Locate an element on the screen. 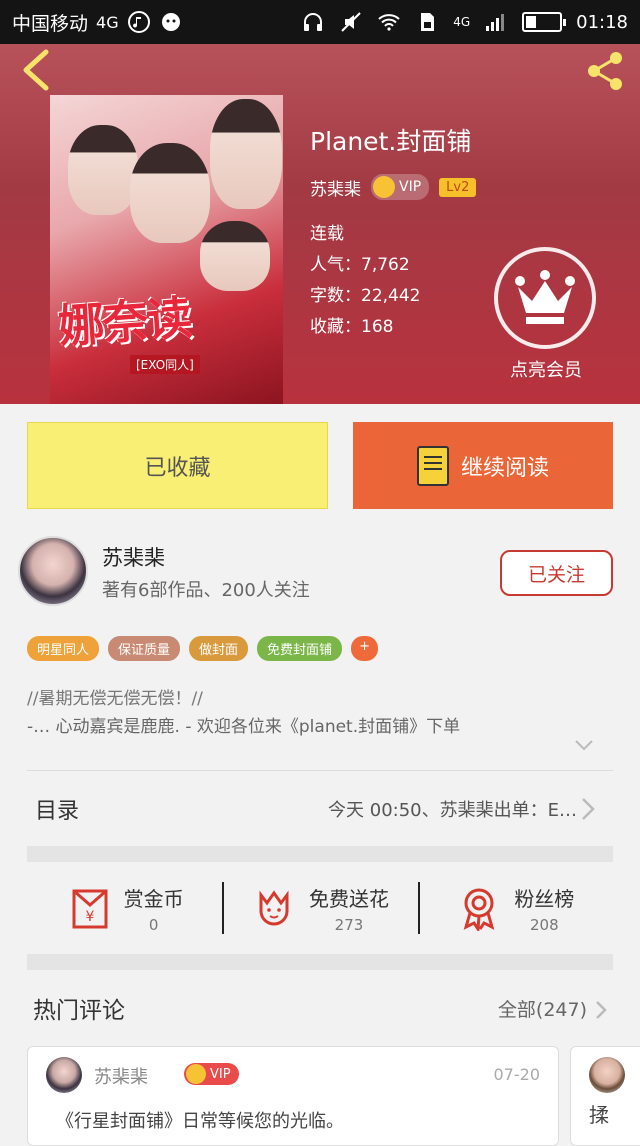 The image size is (640, 1146). add-tag-button: + is located at coordinates (364, 648).